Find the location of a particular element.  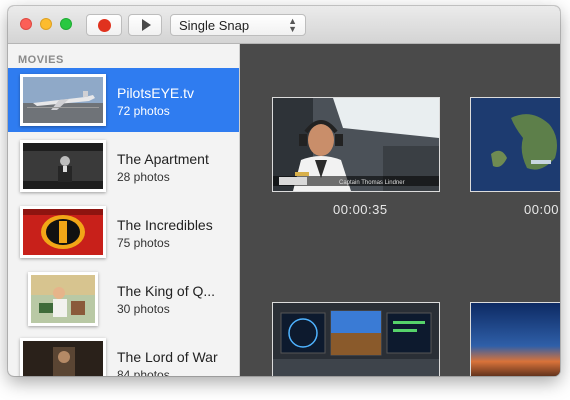

movie-title: The Apartment is located at coordinates (163, 159).